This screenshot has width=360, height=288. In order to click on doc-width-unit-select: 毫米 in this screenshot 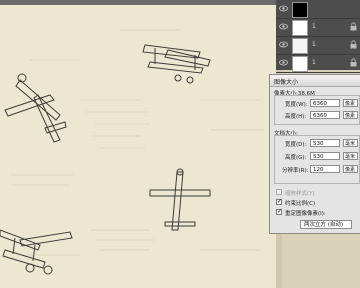, I will do `click(350, 143)`.